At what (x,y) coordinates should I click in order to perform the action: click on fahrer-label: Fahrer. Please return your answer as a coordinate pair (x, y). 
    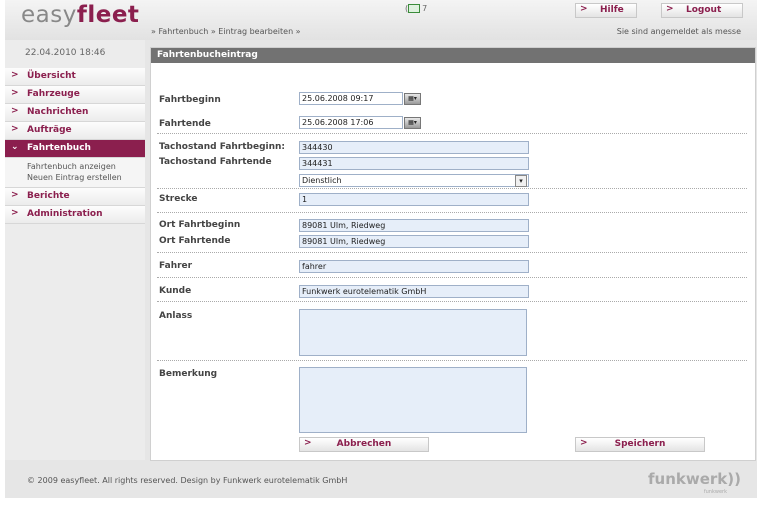
    Looking at the image, I should click on (176, 266).